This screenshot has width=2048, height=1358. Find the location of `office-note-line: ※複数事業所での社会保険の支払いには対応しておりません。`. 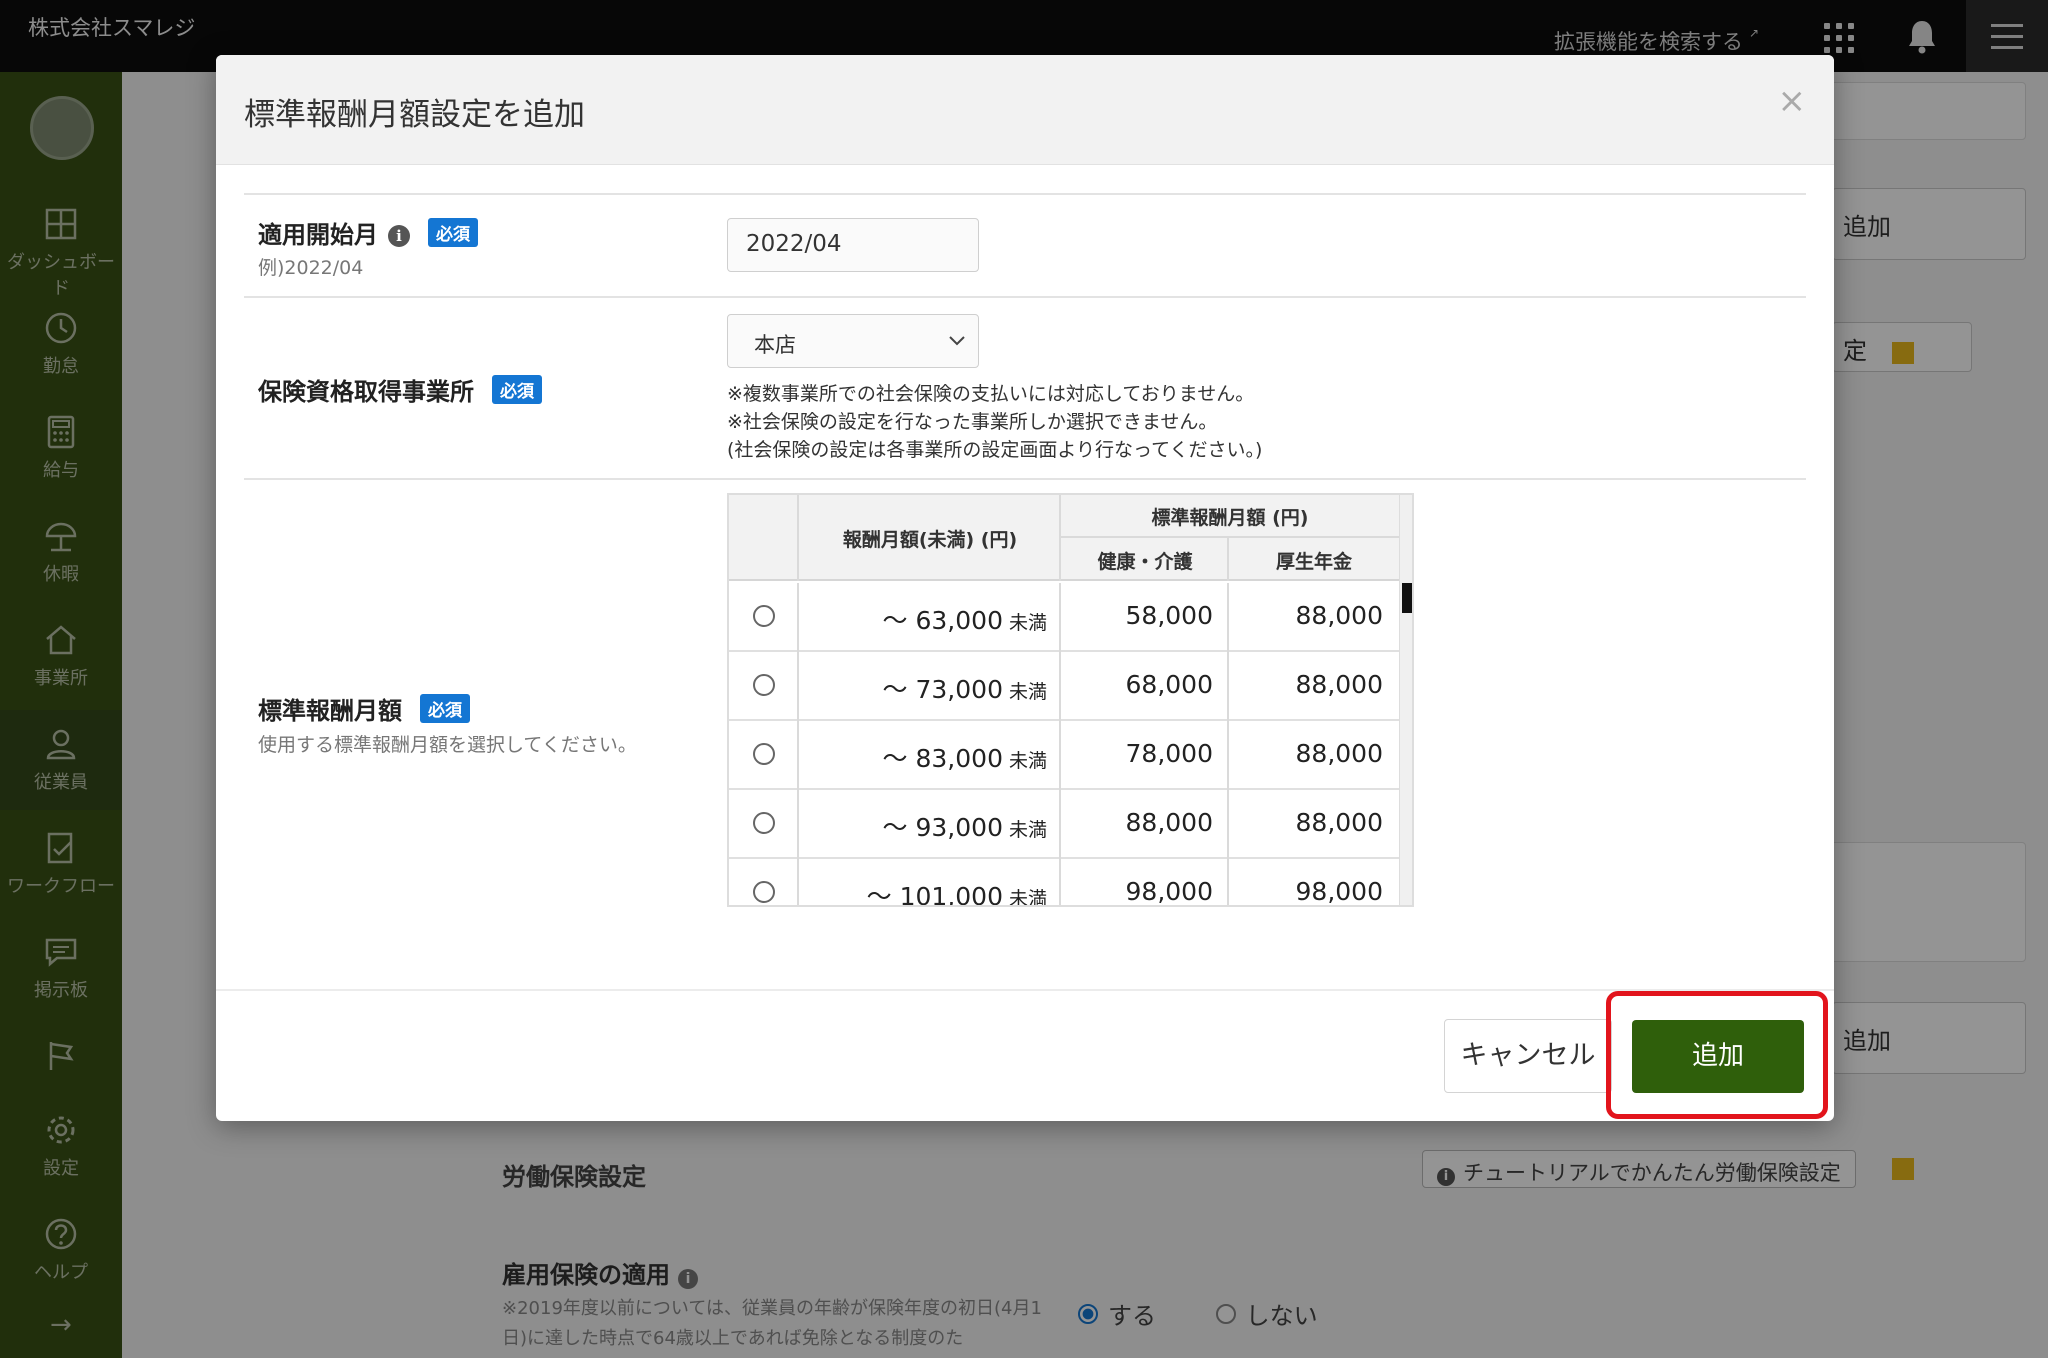

office-note-line: ※複数事業所での社会保険の支払いには対応しておりません。 is located at coordinates (991, 394).